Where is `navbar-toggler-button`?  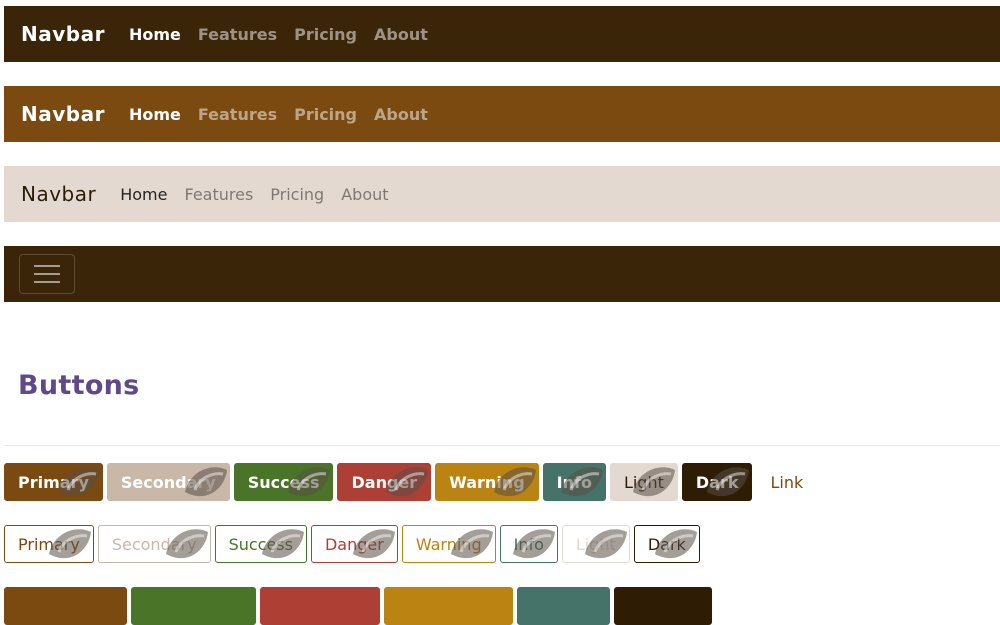
navbar-toggler-button is located at coordinates (47, 274).